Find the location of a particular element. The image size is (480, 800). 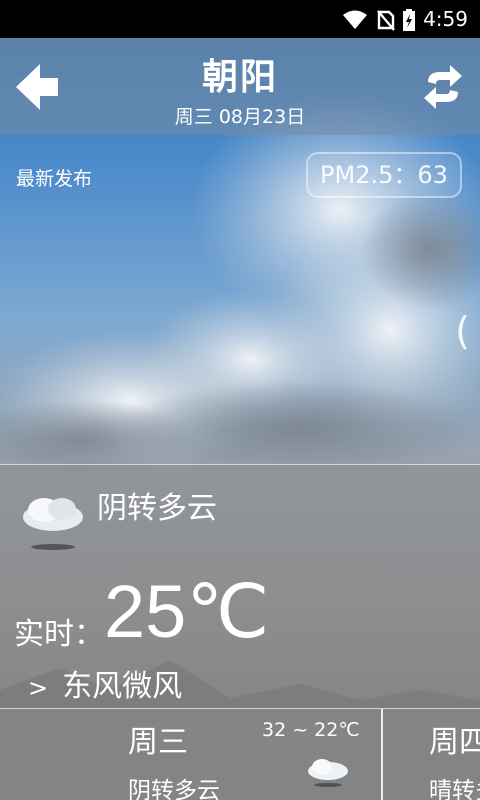

temperature-value: 25℃ is located at coordinates (187, 611).